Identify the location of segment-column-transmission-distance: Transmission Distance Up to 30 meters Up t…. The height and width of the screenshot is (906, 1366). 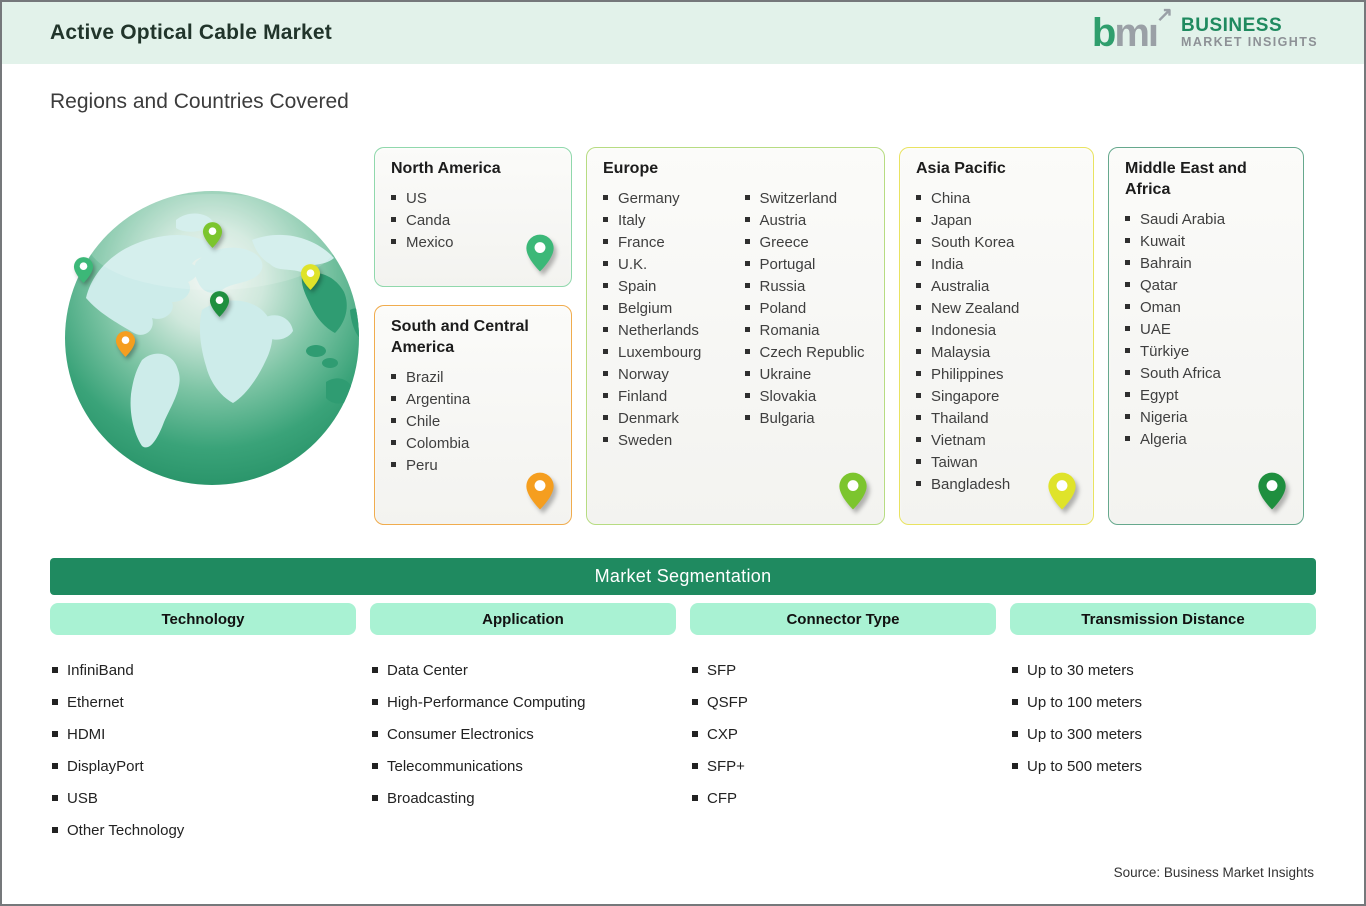
(1163, 728).